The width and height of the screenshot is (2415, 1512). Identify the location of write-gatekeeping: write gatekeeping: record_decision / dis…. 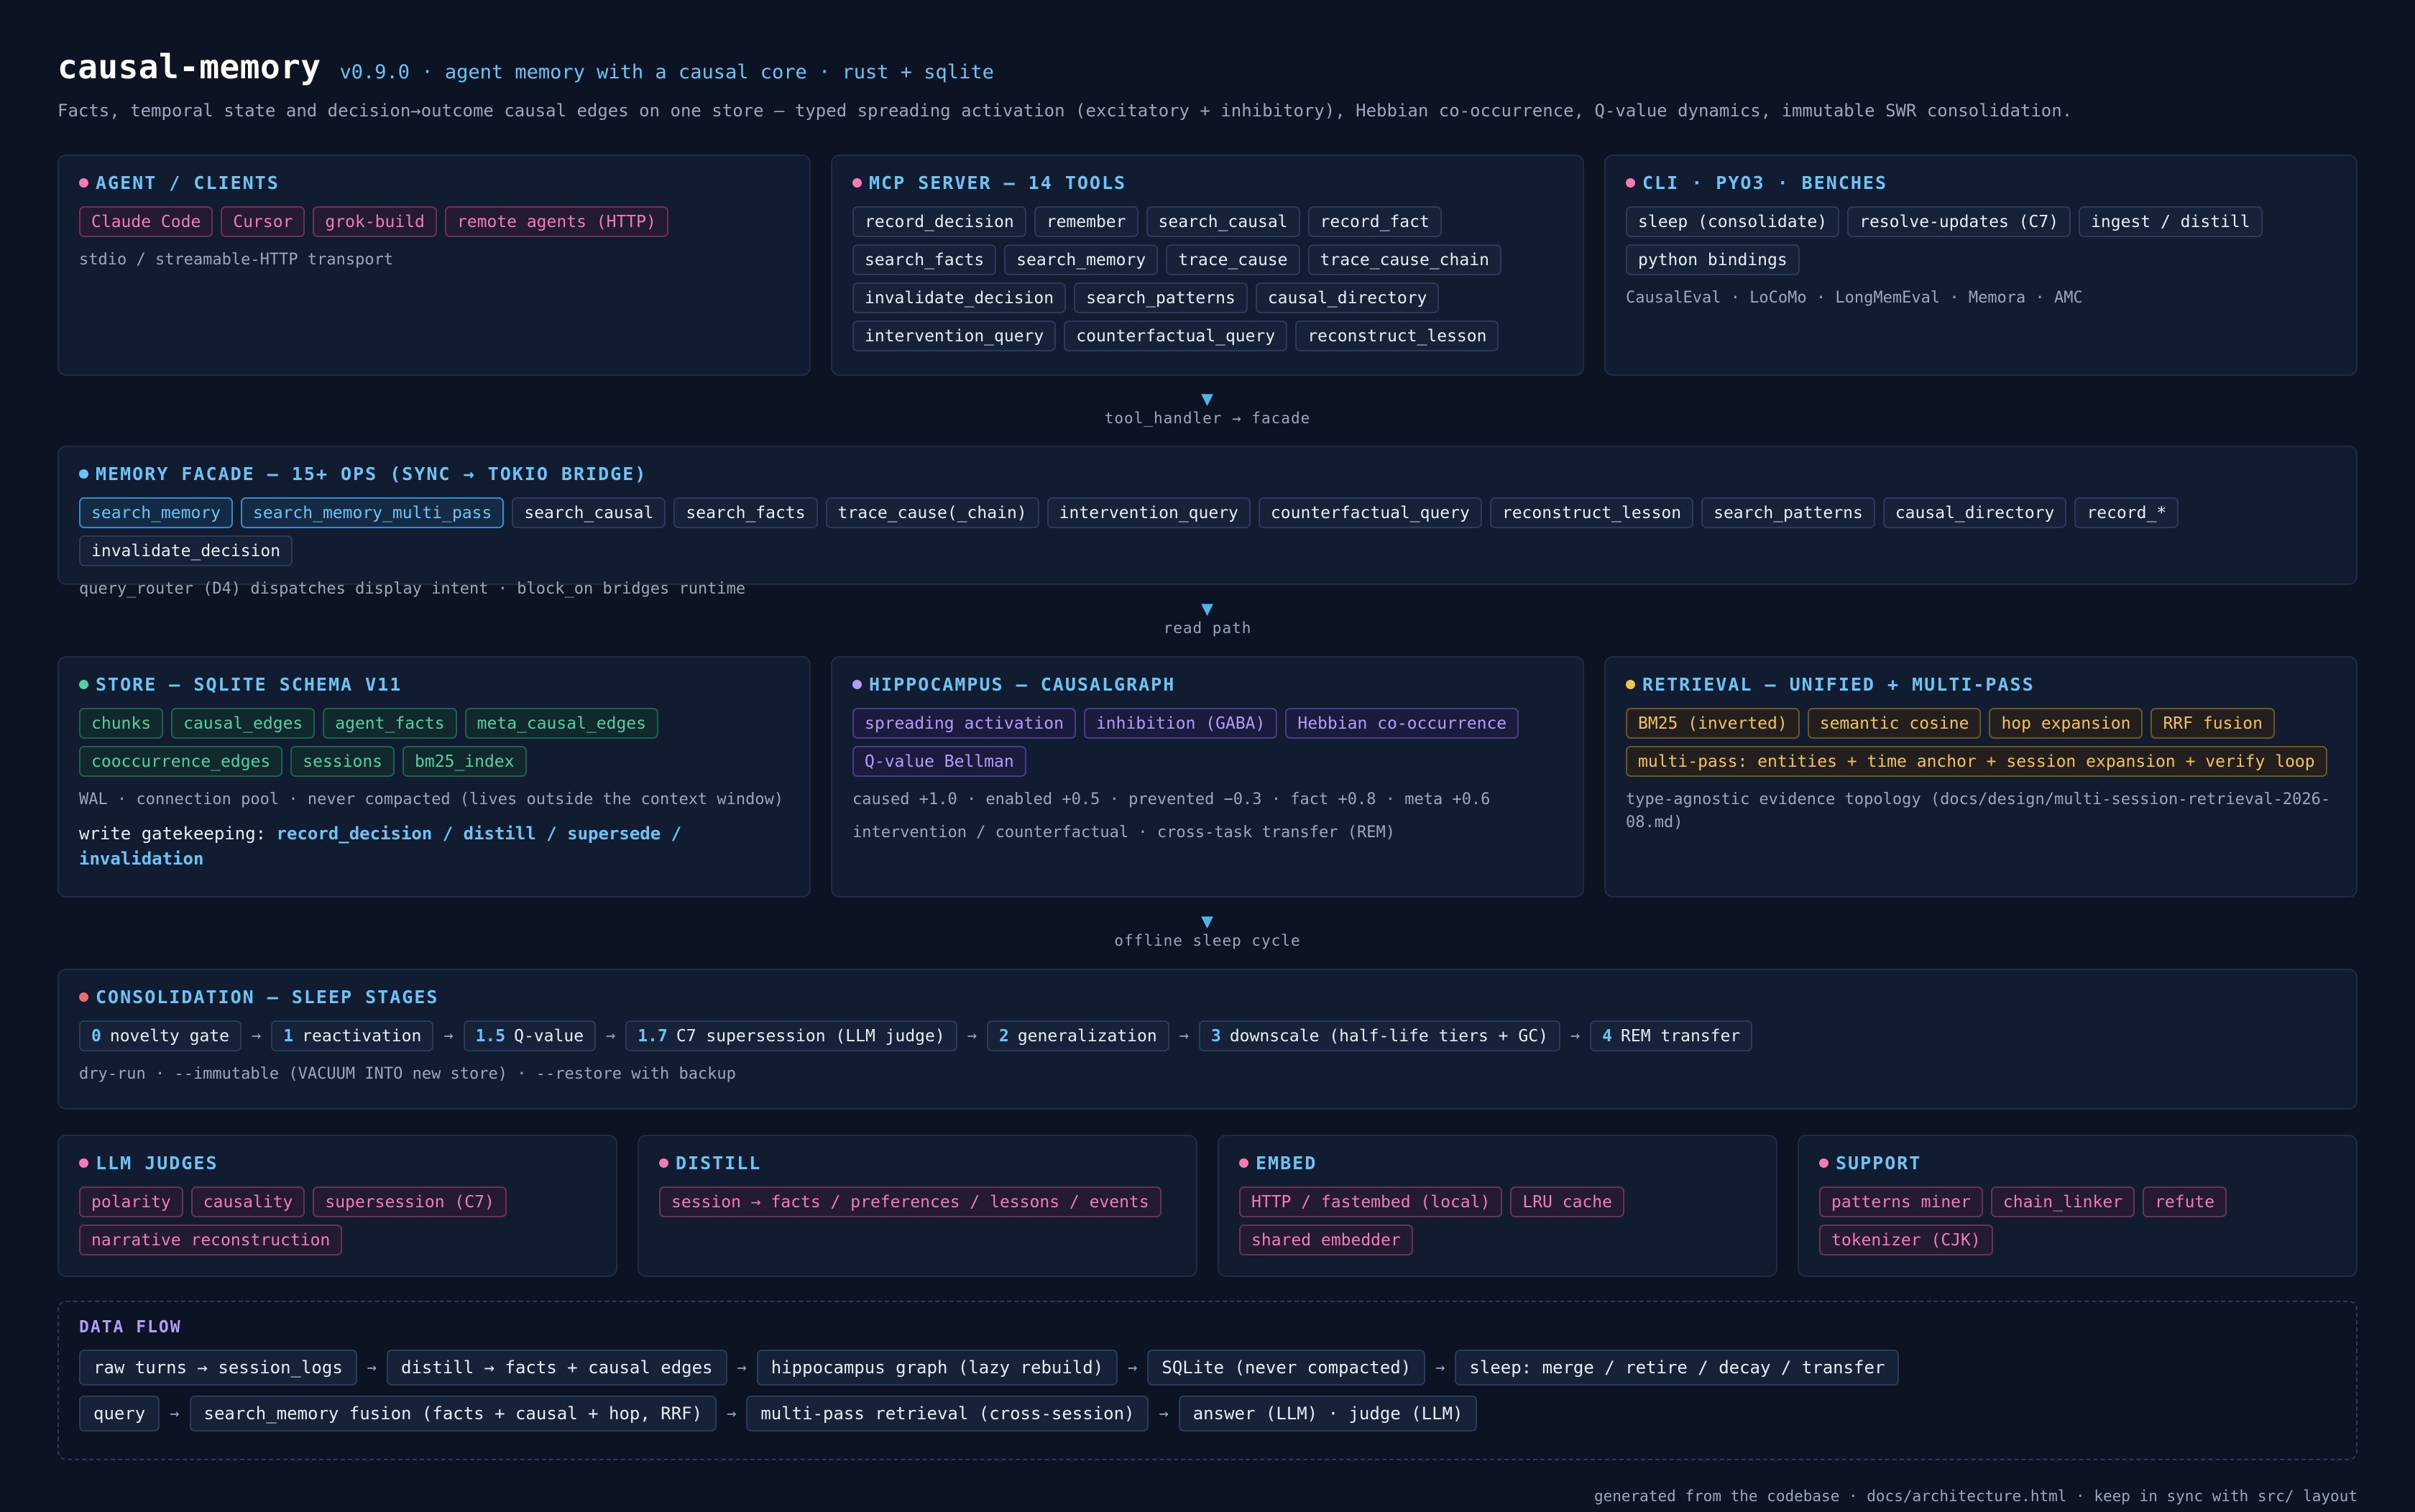
(434, 847).